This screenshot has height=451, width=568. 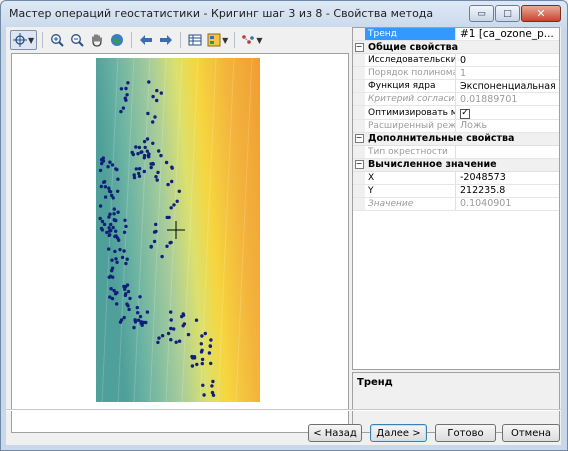 I want to click on legend-button: ▼, so click(x=217, y=40).